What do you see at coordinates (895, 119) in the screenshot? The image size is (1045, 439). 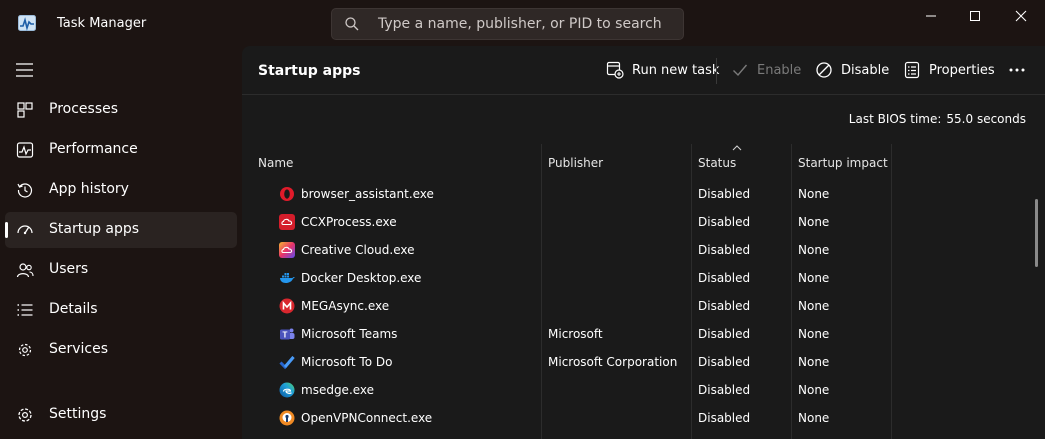 I see `bios-time-label: Last BIOS time:` at bounding box center [895, 119].